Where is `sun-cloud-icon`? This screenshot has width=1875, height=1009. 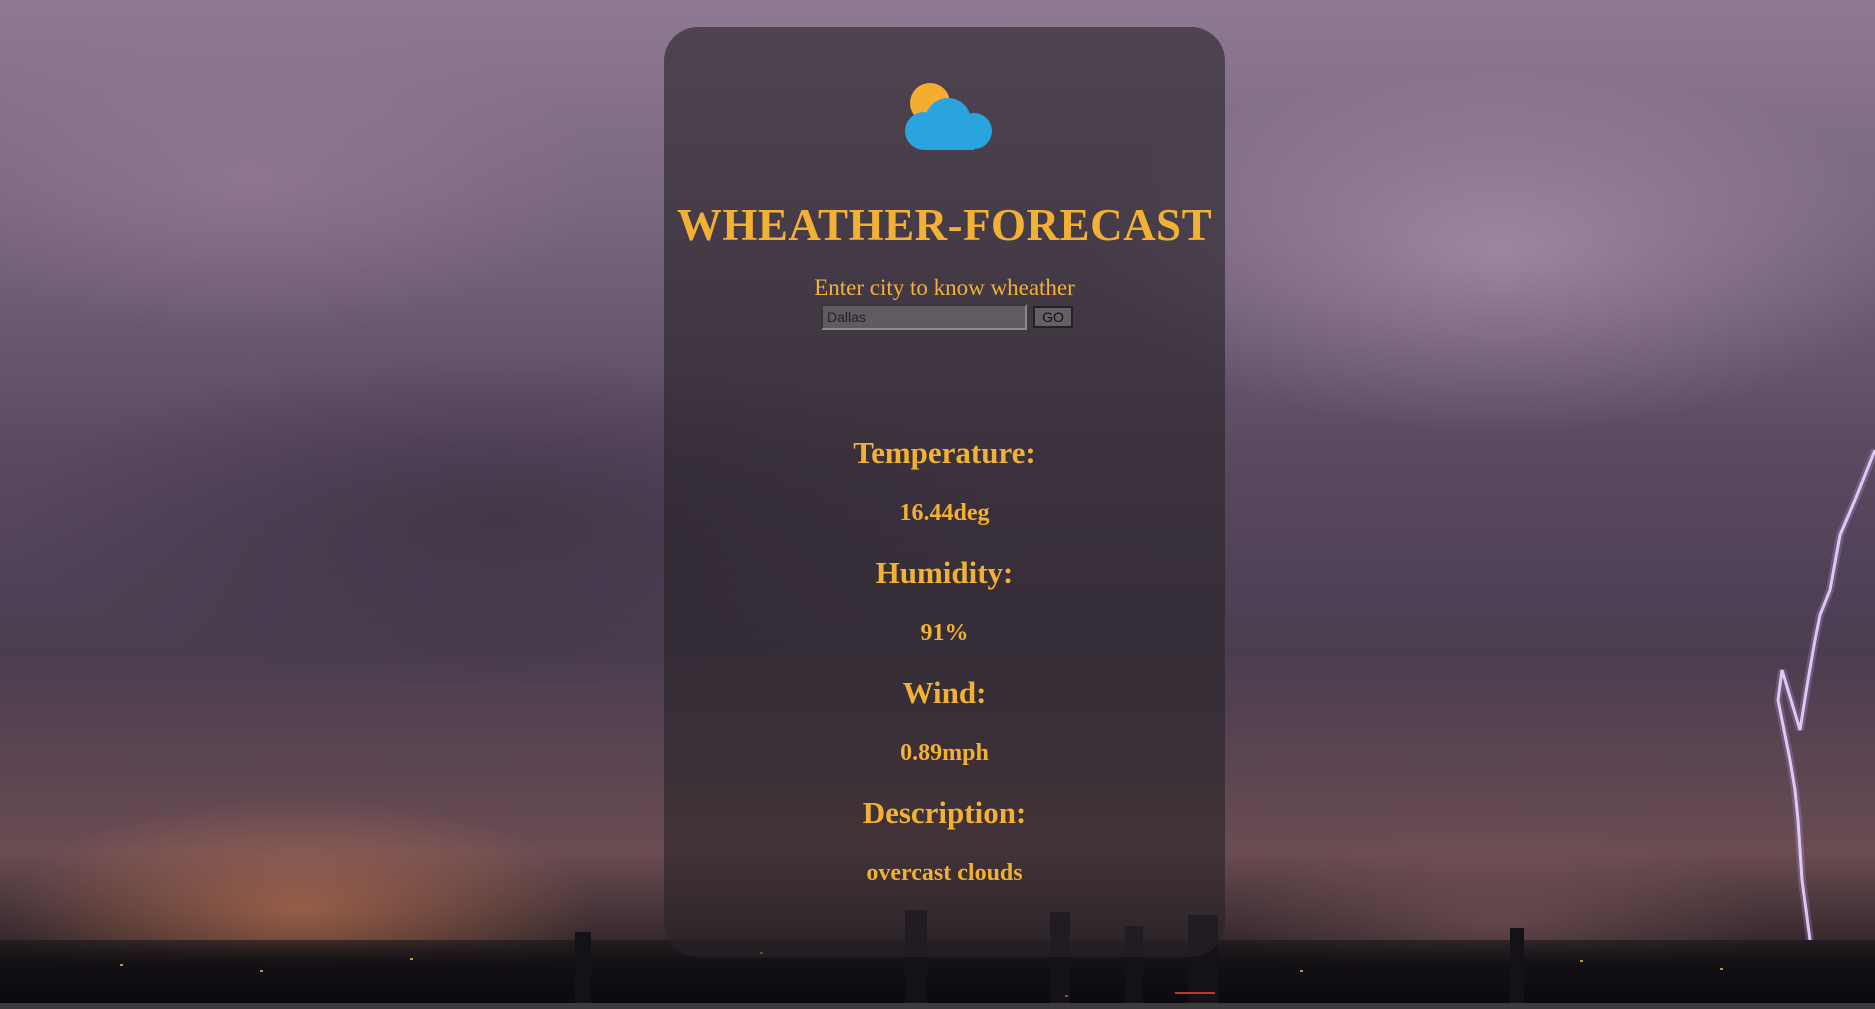 sun-cloud-icon is located at coordinates (948, 116).